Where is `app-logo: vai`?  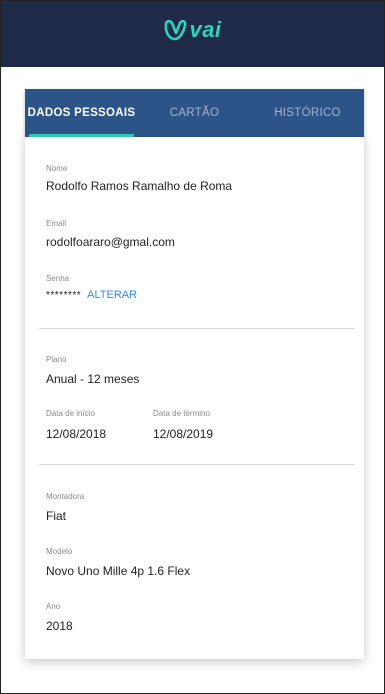 app-logo: vai is located at coordinates (192, 30).